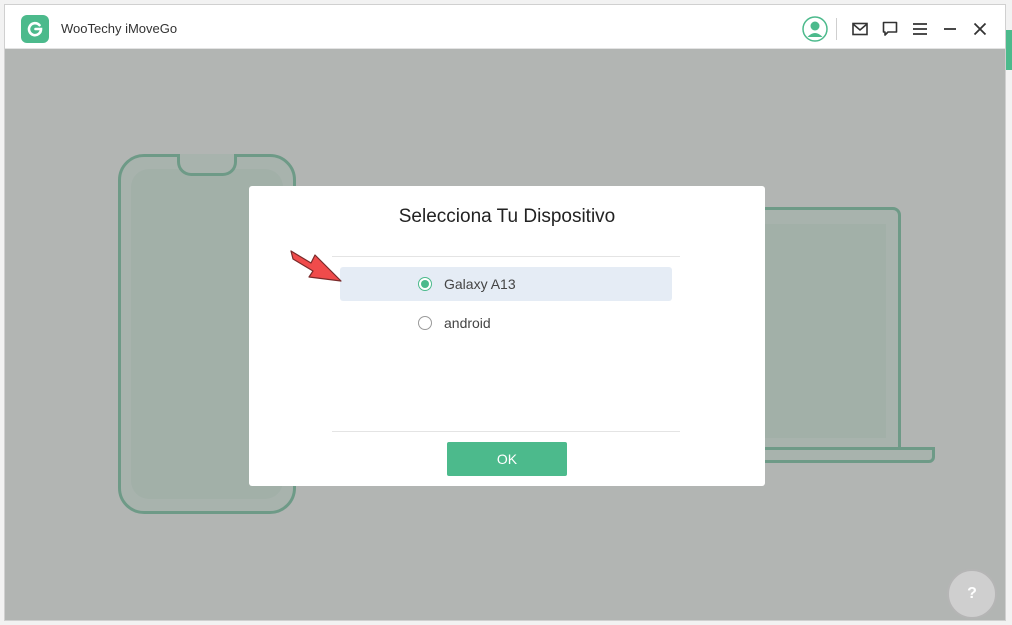 This screenshot has width=1012, height=625. Describe the element at coordinates (316, 266) in the screenshot. I see `red-arrow-icon` at that location.